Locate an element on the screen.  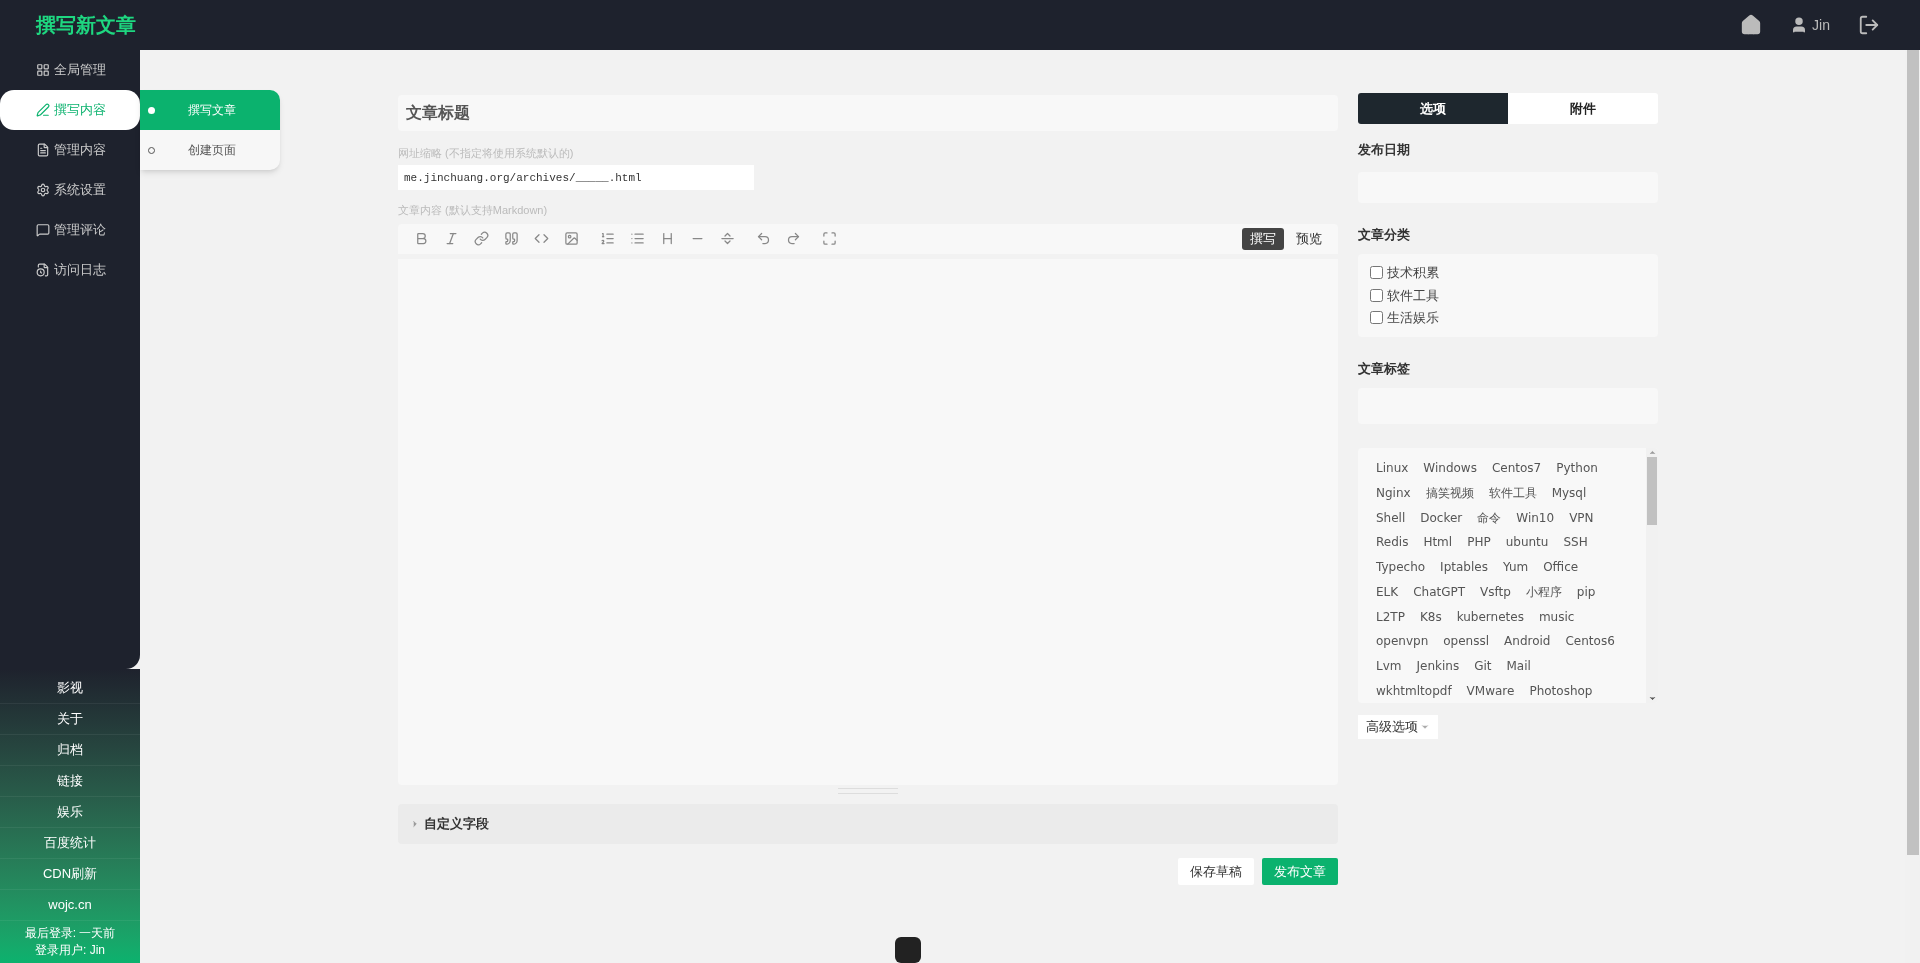
advanced-options-button: 高级选项 is located at coordinates (1398, 727).